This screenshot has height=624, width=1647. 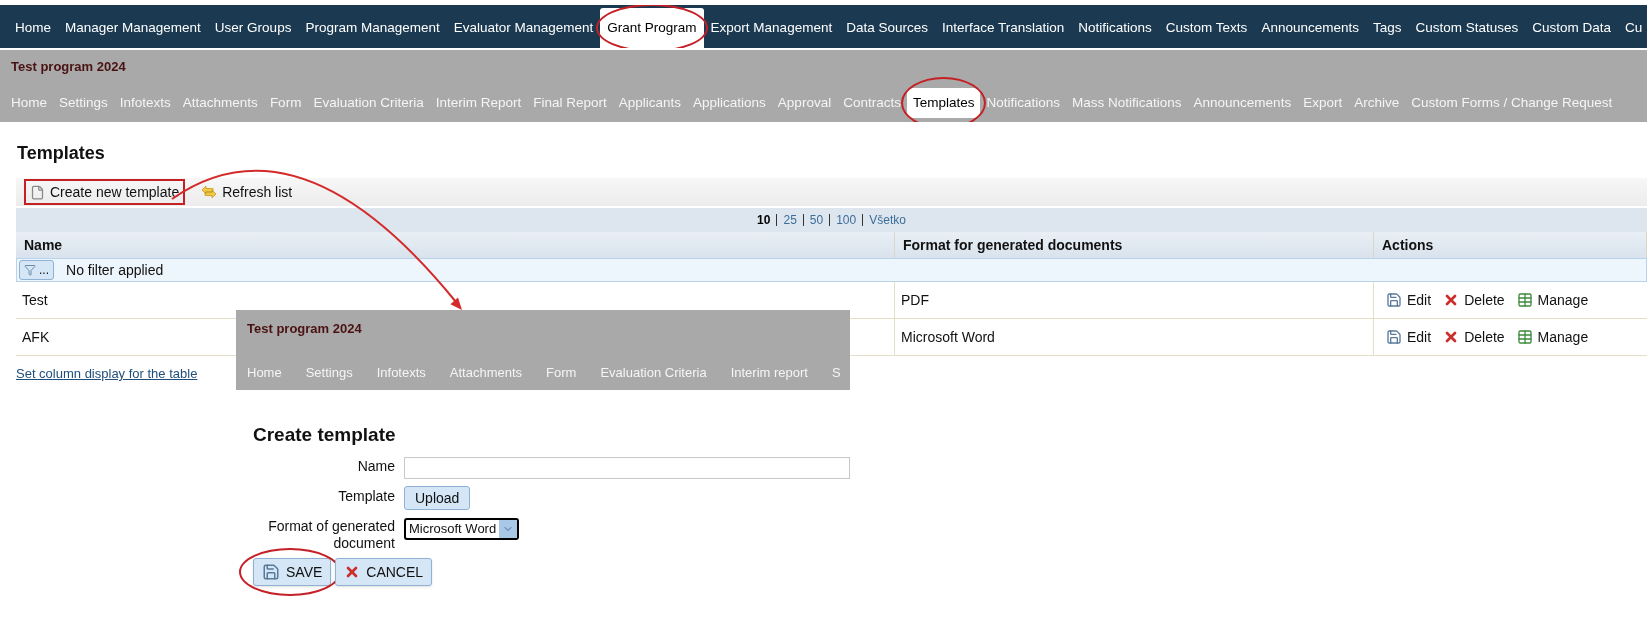 I want to click on nav-tab: Custom Statuses, so click(x=1467, y=28).